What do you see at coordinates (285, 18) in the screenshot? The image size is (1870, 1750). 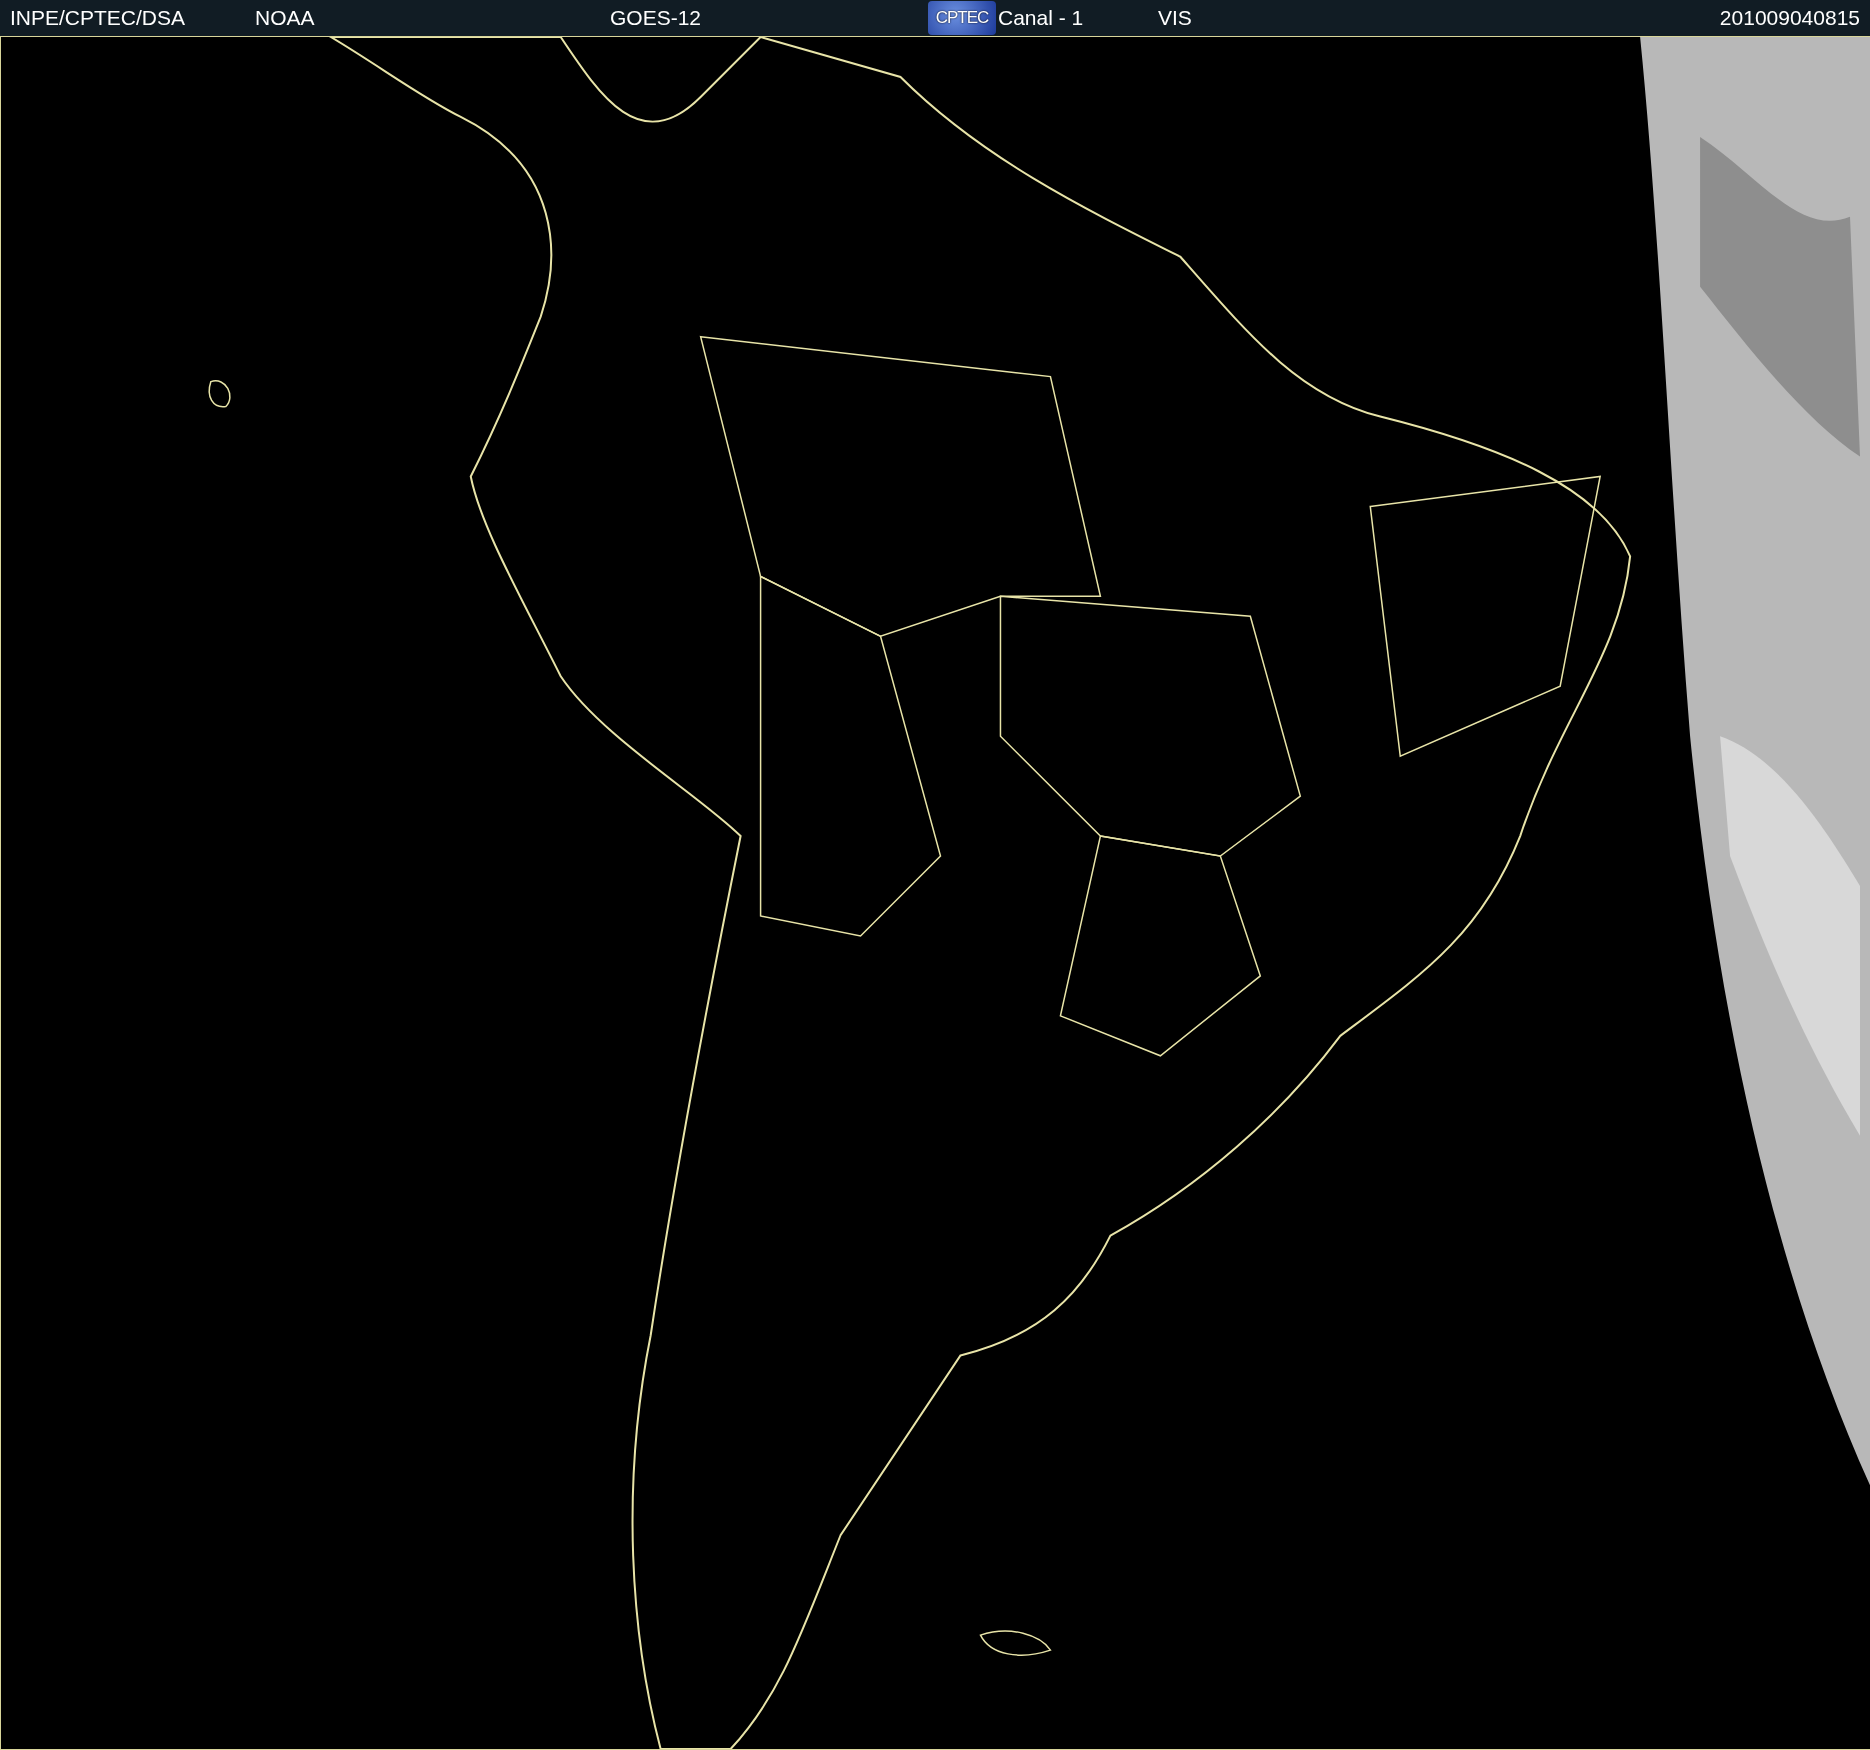 I see `agency-label: NOAA` at bounding box center [285, 18].